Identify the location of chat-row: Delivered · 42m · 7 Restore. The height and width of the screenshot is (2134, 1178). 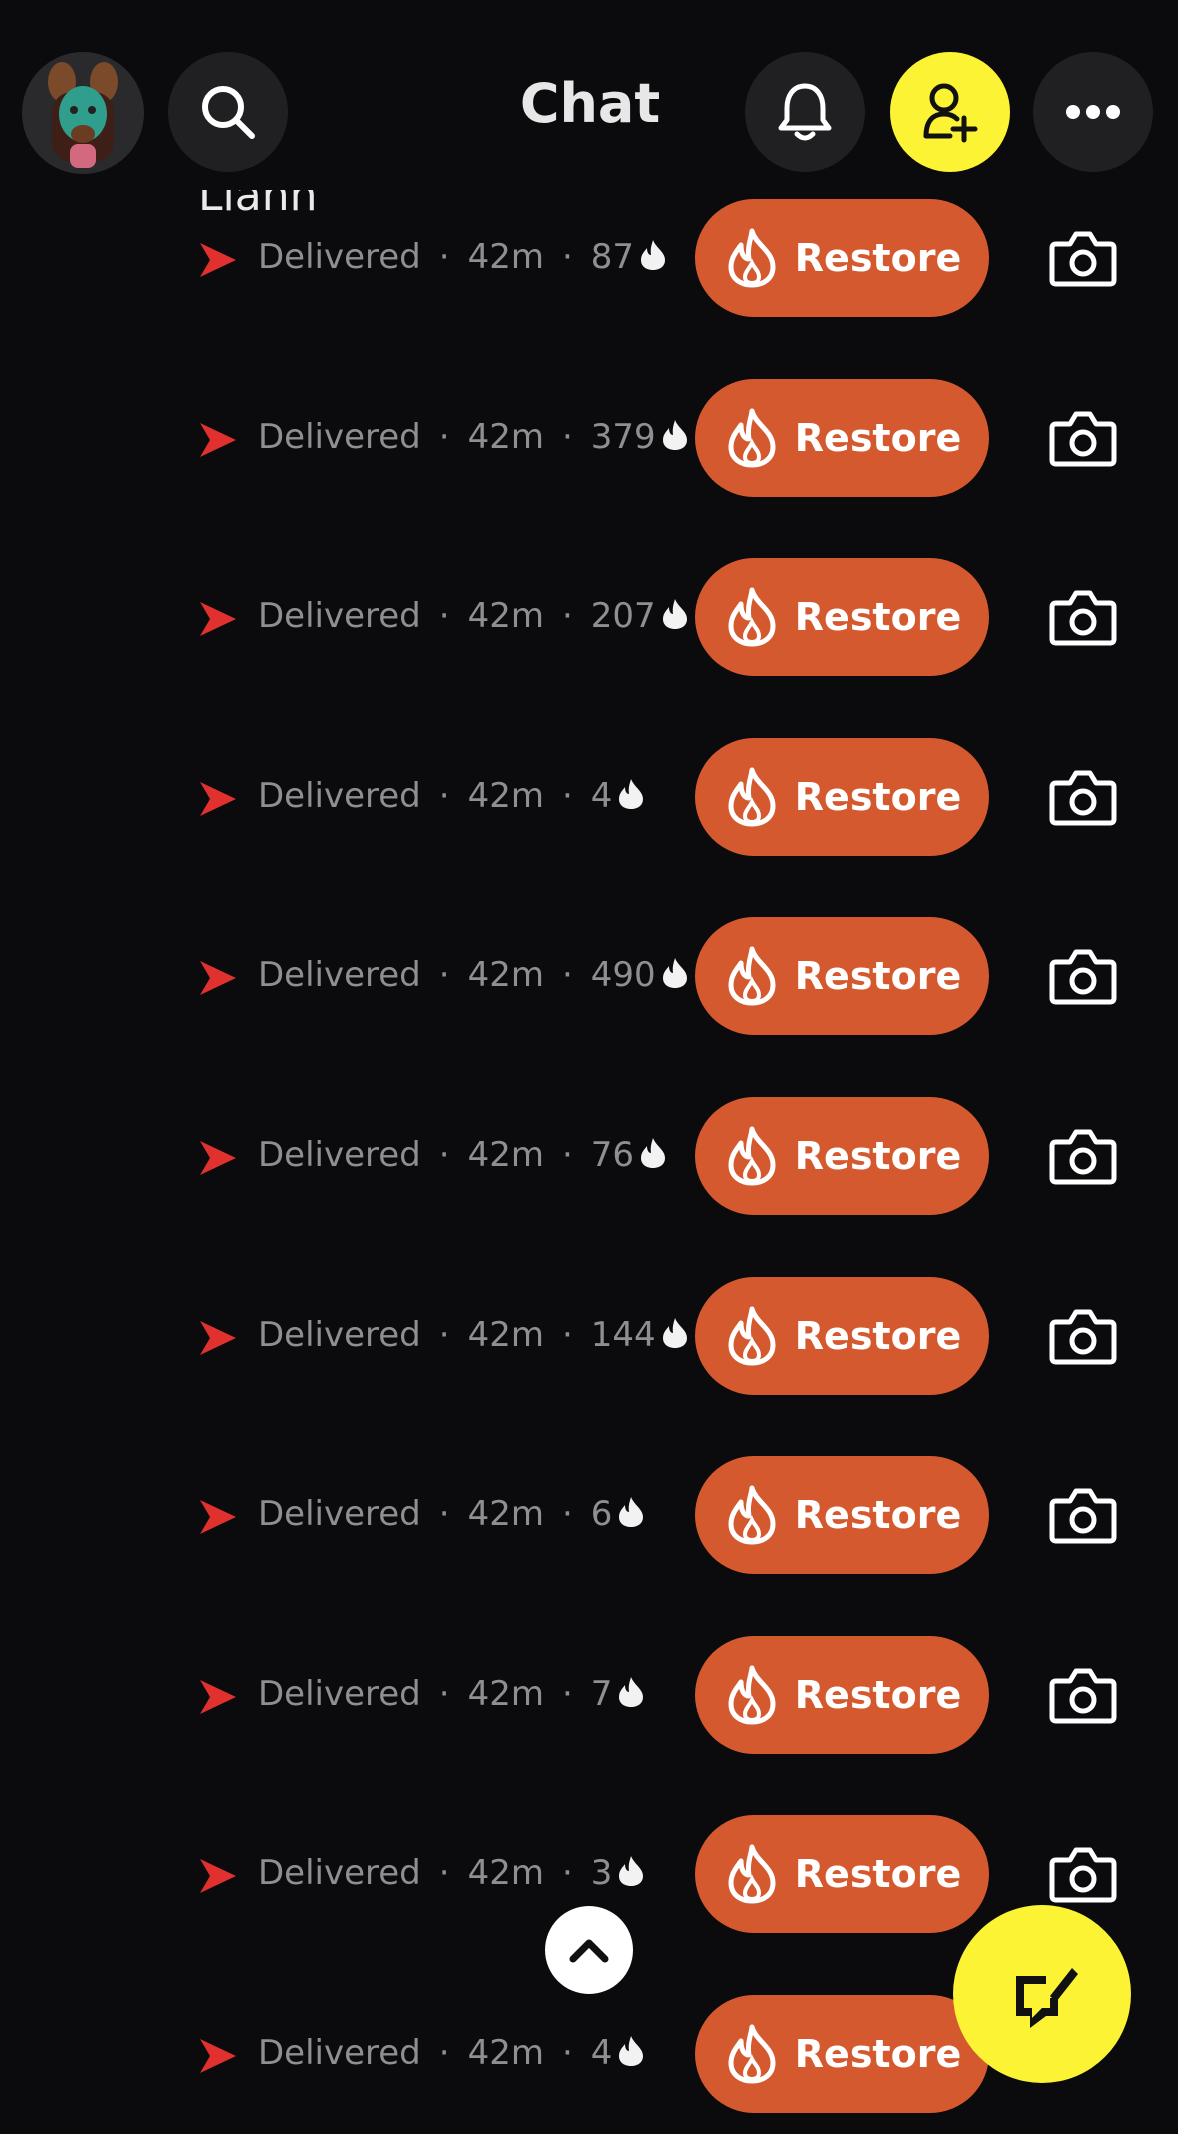
(589, 1685).